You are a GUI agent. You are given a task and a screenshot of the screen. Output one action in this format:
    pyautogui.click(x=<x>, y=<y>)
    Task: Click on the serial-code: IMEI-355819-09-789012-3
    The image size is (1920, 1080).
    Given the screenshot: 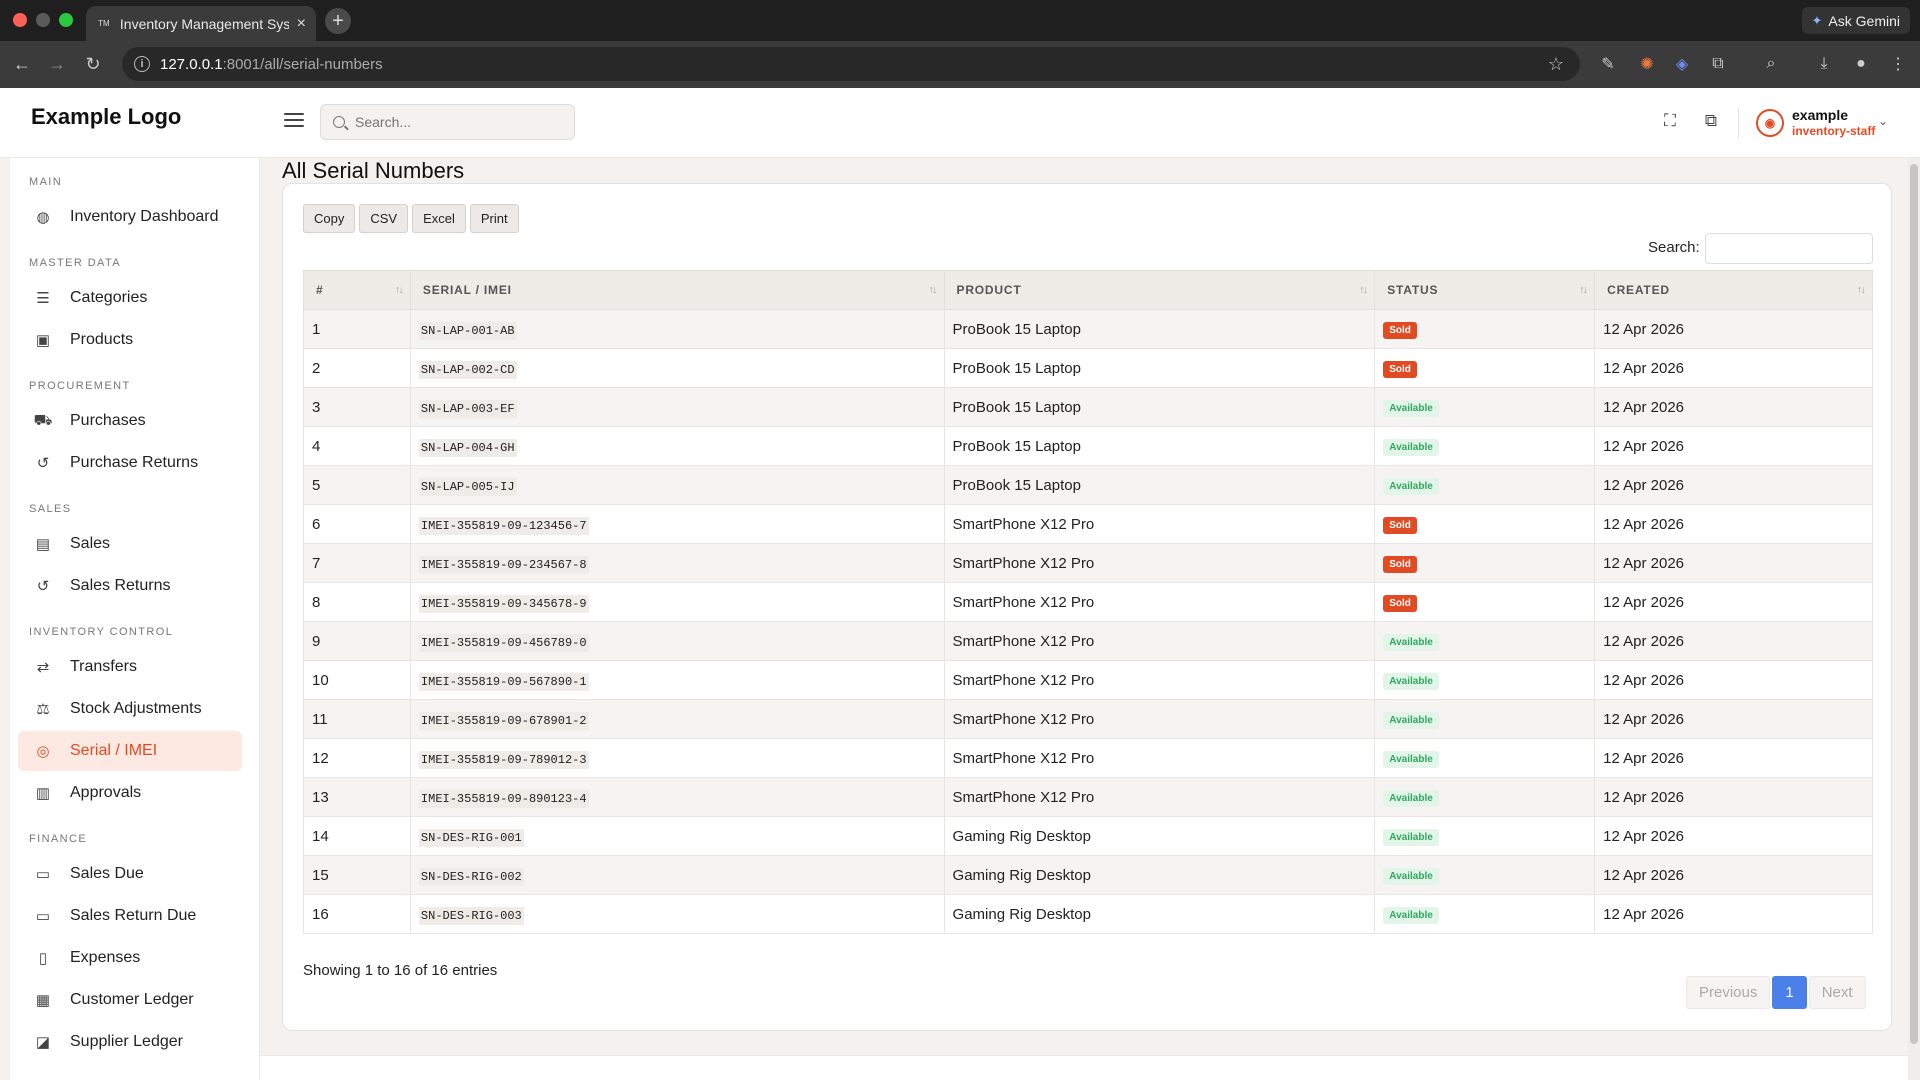 What is the action you would take?
    pyautogui.click(x=503, y=759)
    